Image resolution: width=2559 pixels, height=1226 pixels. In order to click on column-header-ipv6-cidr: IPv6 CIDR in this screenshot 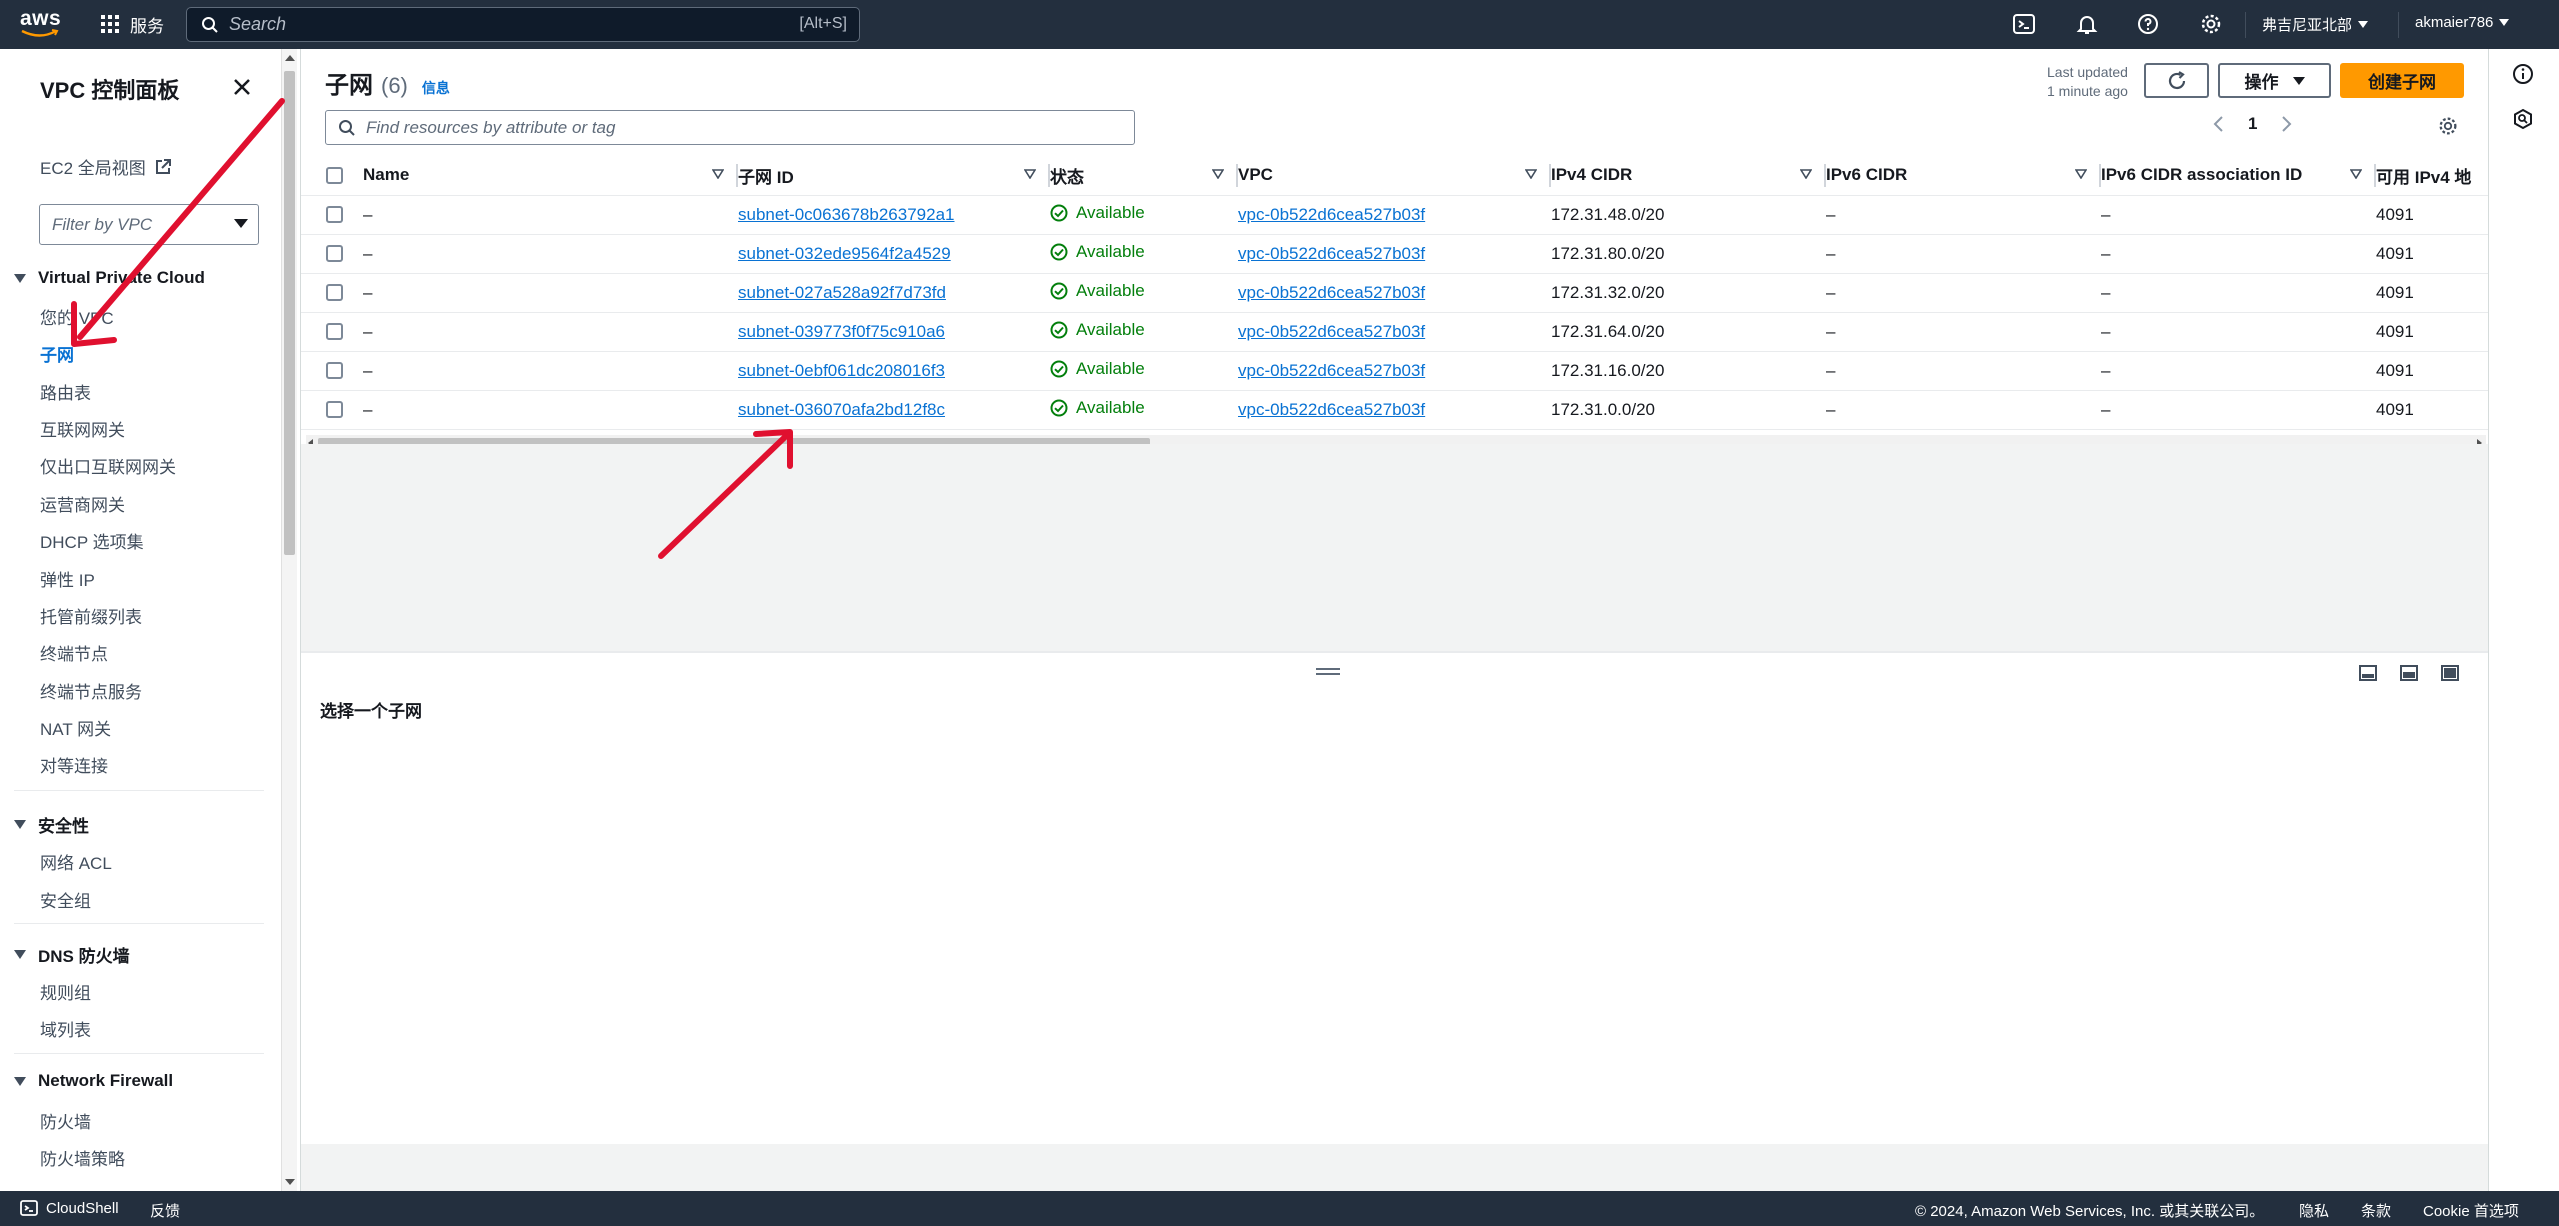, I will do `click(1963, 176)`.